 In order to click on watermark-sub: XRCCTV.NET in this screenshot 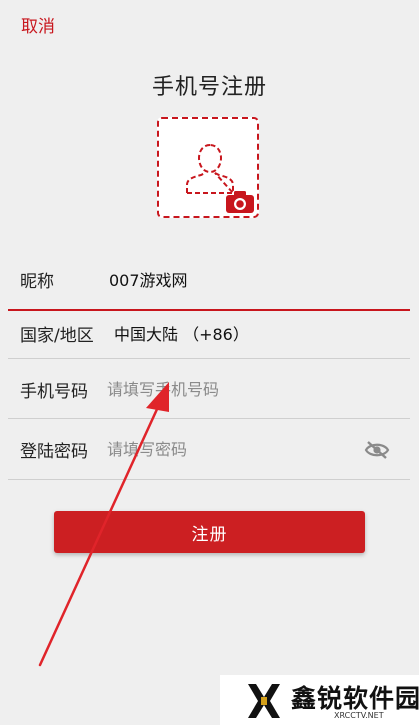, I will do `click(359, 715)`.